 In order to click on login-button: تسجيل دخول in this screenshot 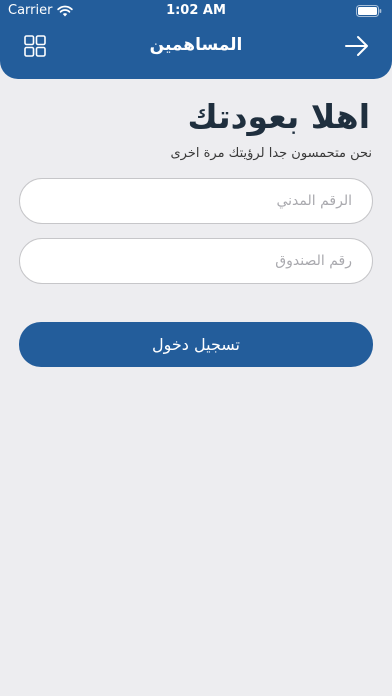, I will do `click(196, 344)`.